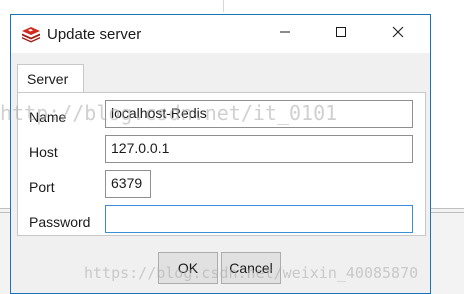 This screenshot has width=464, height=294. Describe the element at coordinates (48, 117) in the screenshot. I see `name-label: Name` at that location.